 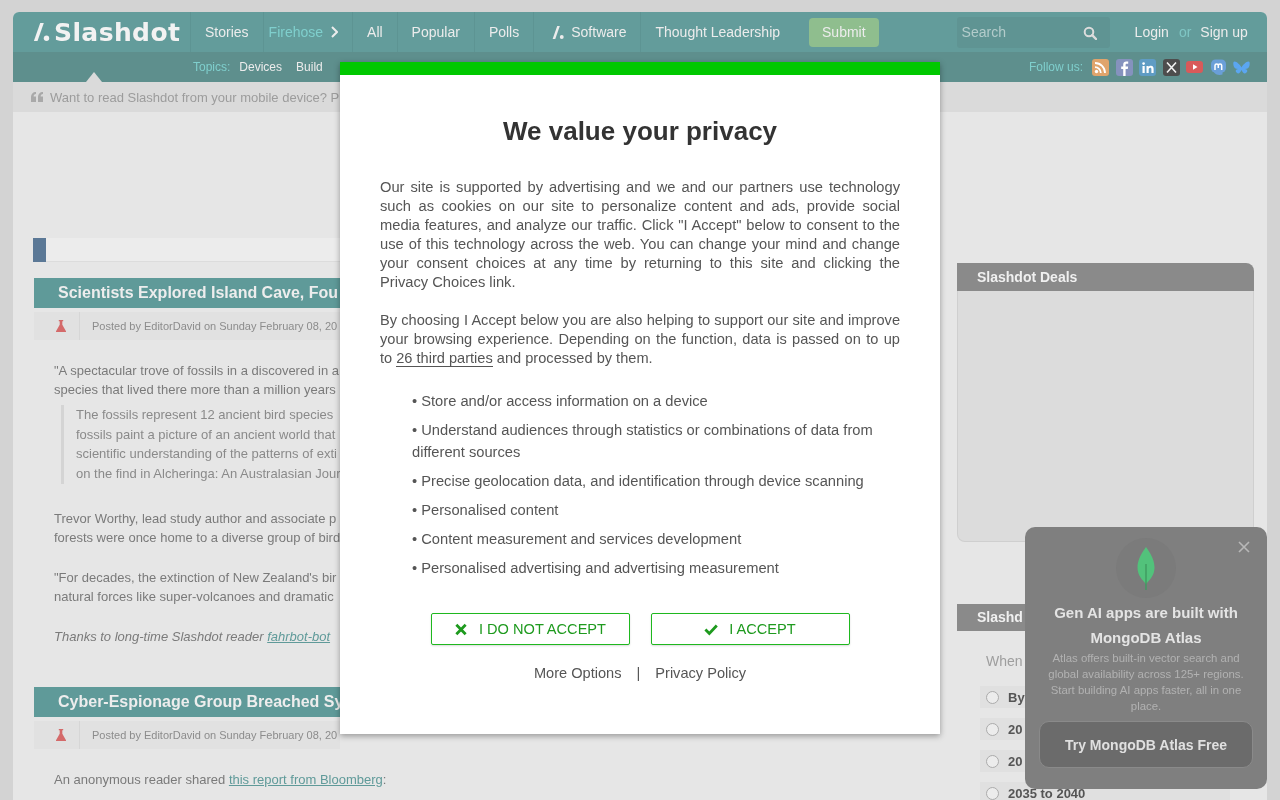 What do you see at coordinates (1033, 32) in the screenshot?
I see `search-field: Search` at bounding box center [1033, 32].